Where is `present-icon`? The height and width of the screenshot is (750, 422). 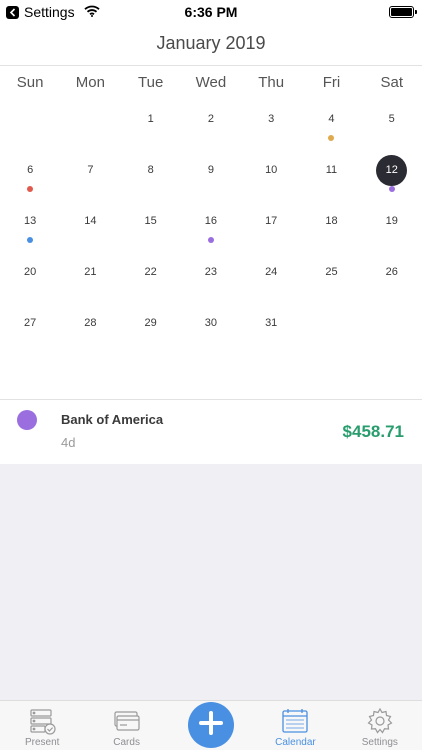
present-icon is located at coordinates (42, 723).